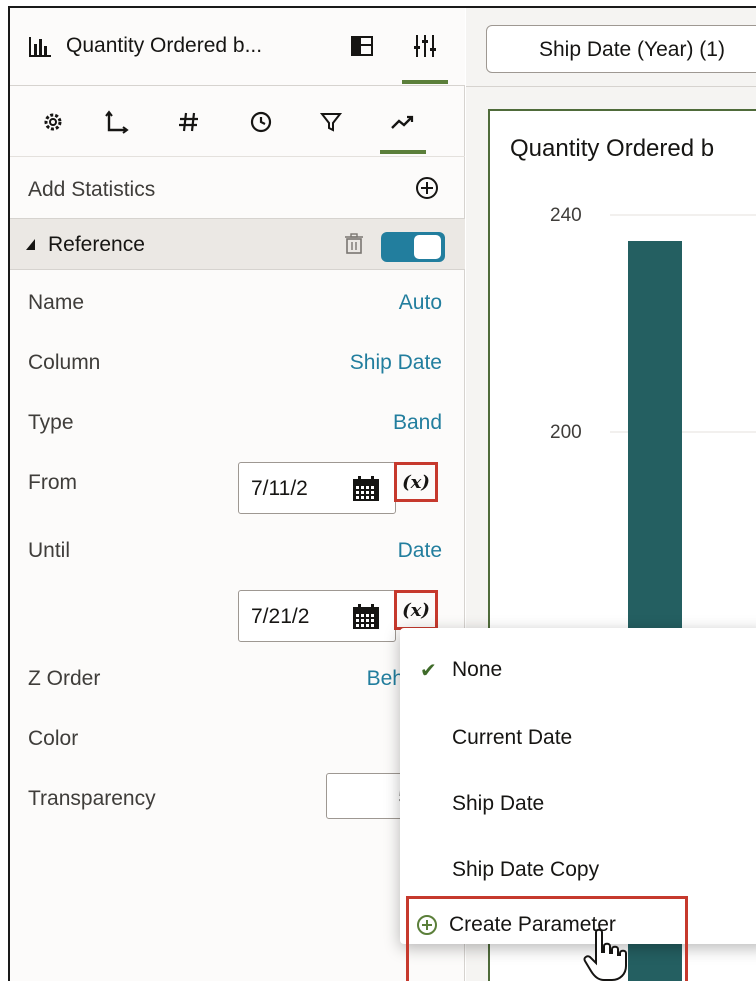  What do you see at coordinates (428, 671) in the screenshot?
I see `checkmark-icon: ✔` at bounding box center [428, 671].